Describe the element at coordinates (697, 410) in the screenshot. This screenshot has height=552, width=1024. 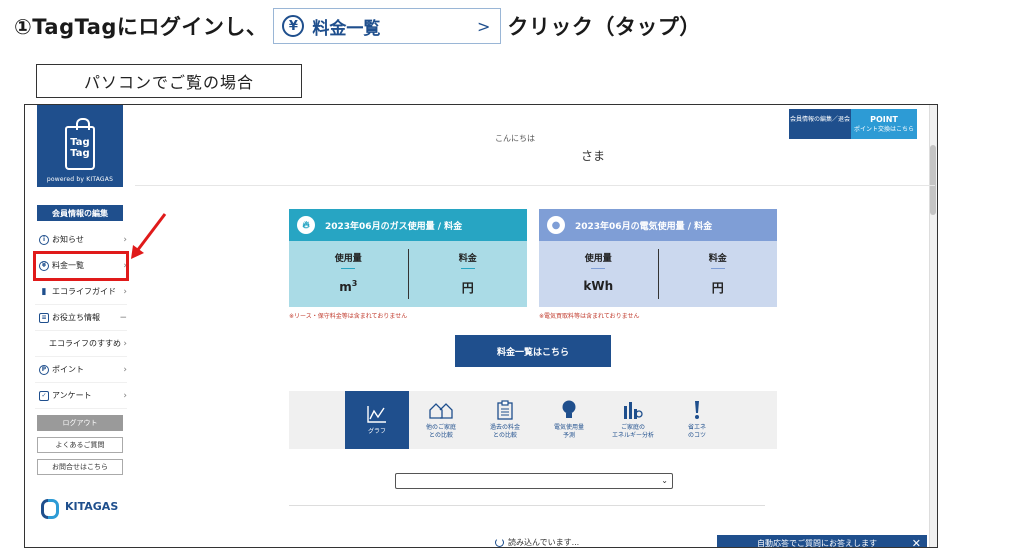
I see `exclamation-icon` at that location.